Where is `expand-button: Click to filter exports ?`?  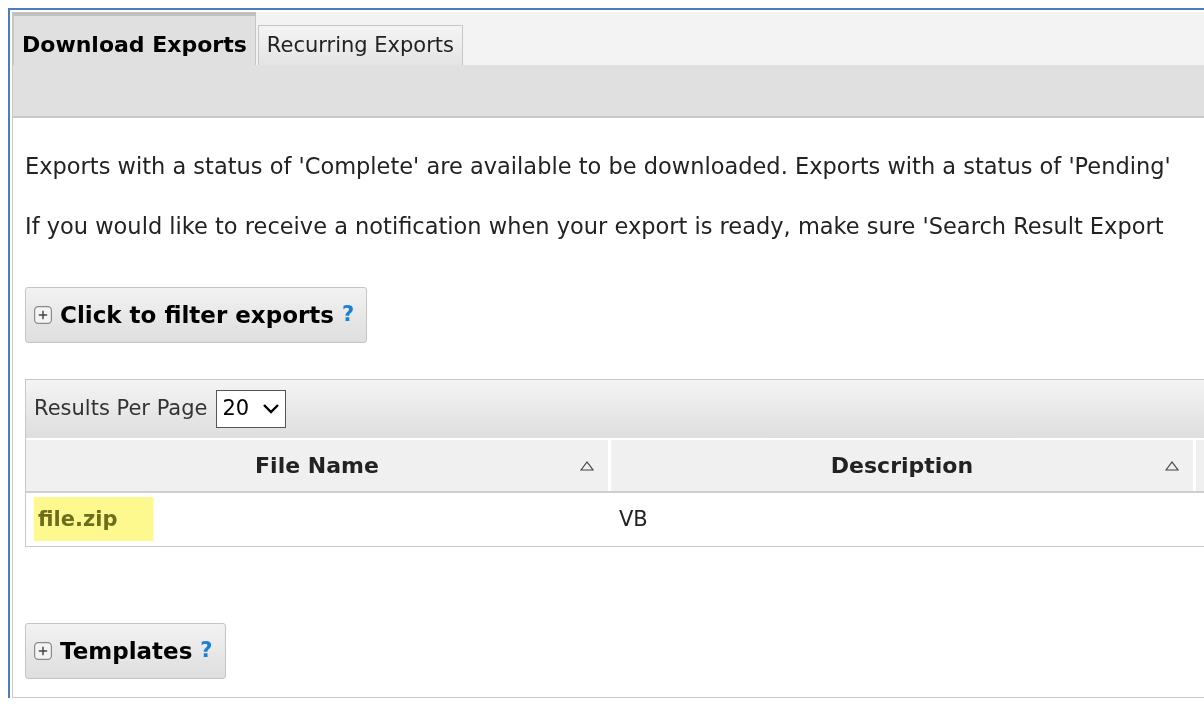
expand-button: Click to filter exports ? is located at coordinates (196, 315).